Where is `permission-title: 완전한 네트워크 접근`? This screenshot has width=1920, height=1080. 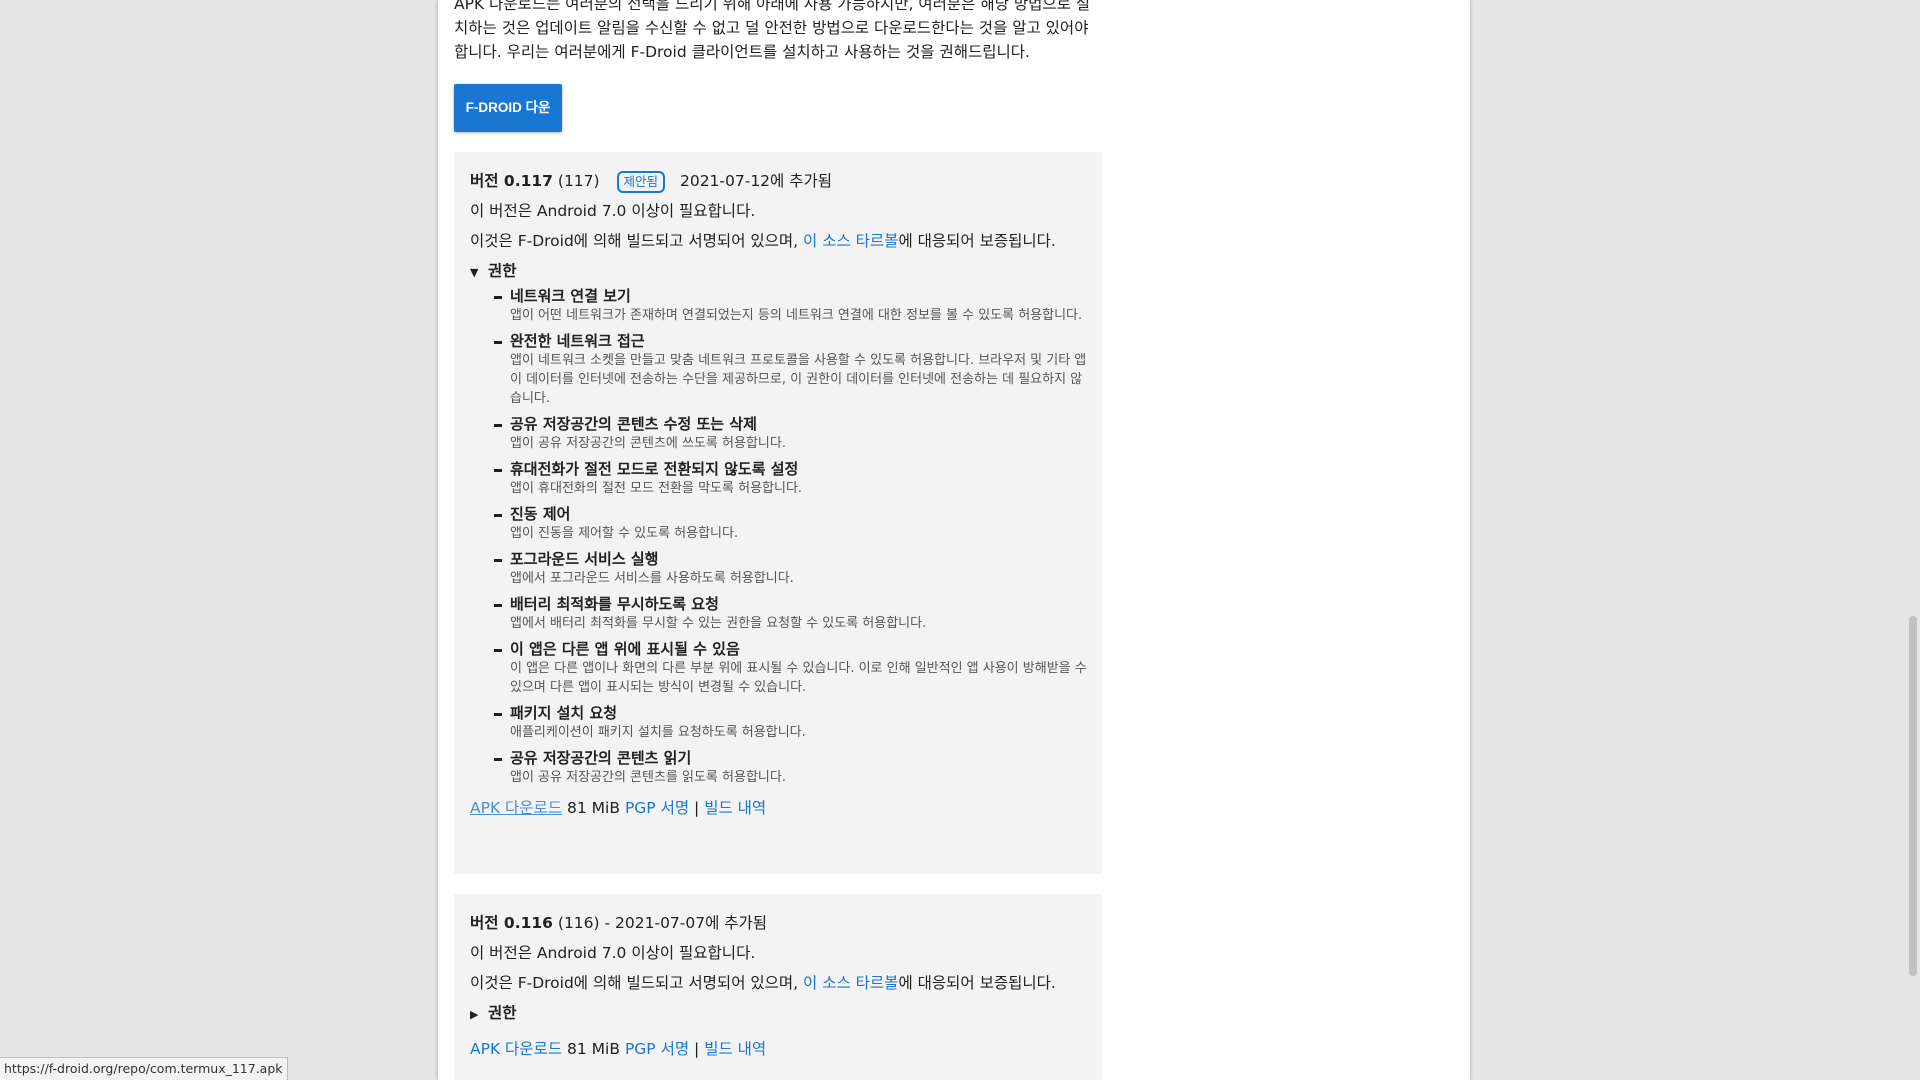
permission-title: 완전한 네트워크 접근 is located at coordinates (790, 341).